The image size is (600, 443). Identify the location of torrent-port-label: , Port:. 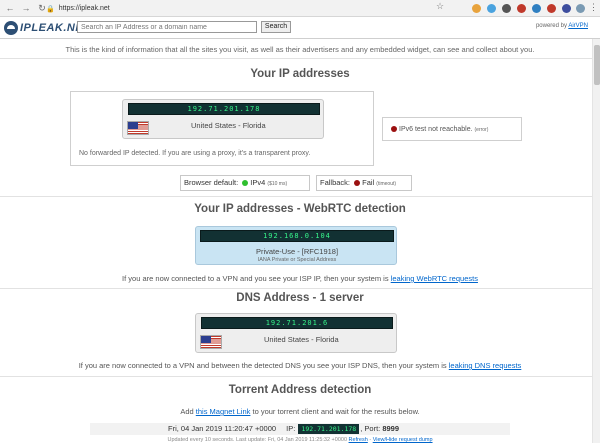
(370, 428).